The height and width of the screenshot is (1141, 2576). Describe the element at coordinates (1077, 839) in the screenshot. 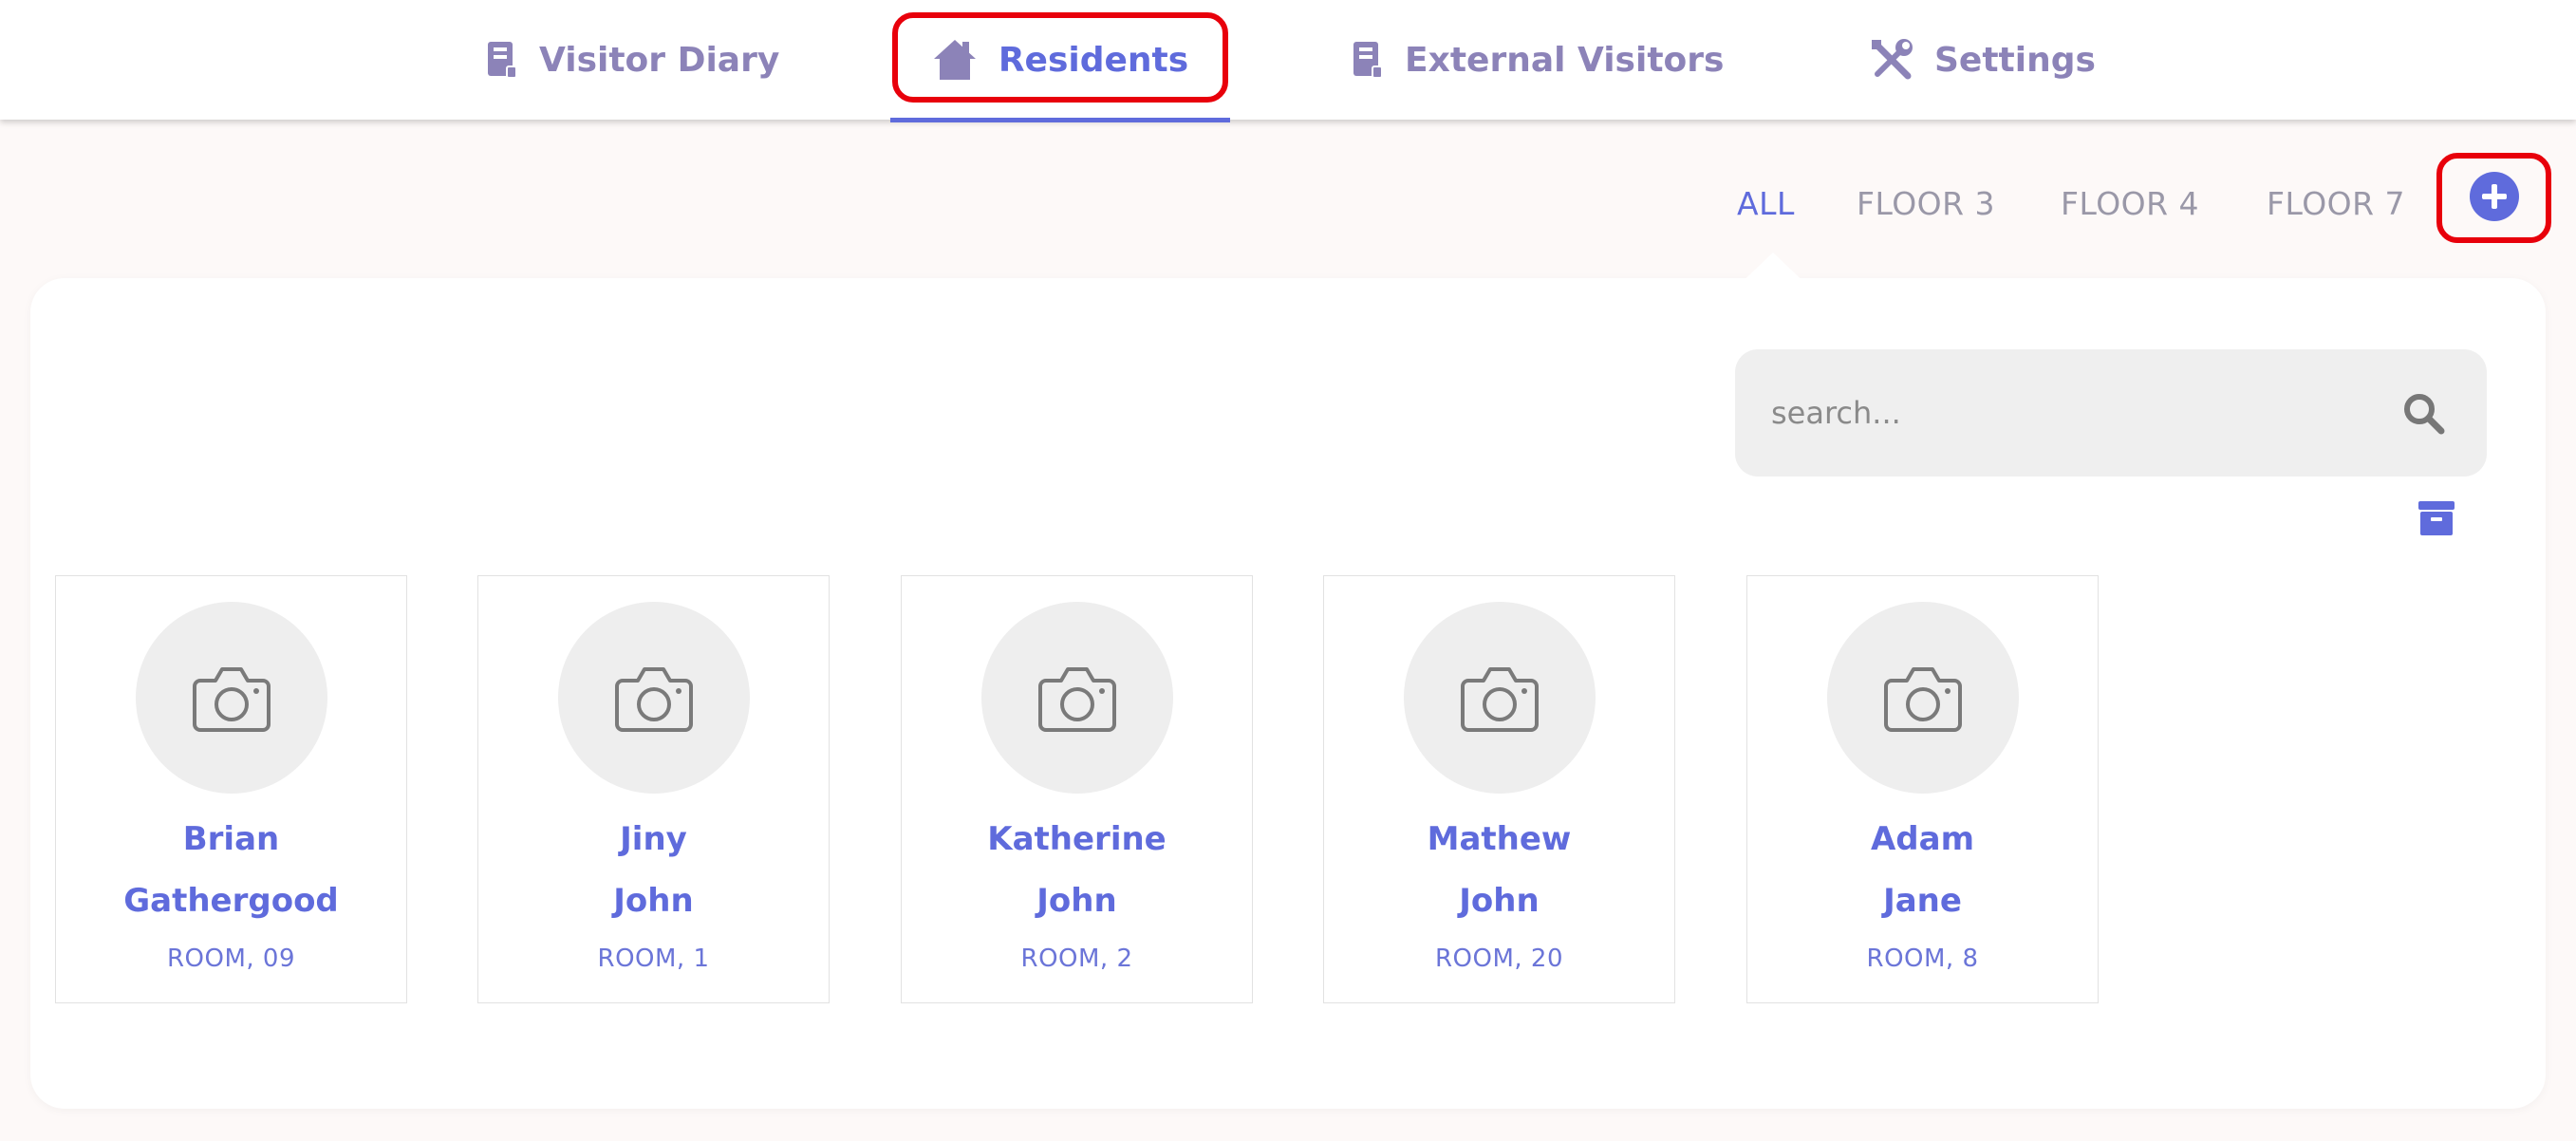

I see `resident-first-name: Katherine` at that location.